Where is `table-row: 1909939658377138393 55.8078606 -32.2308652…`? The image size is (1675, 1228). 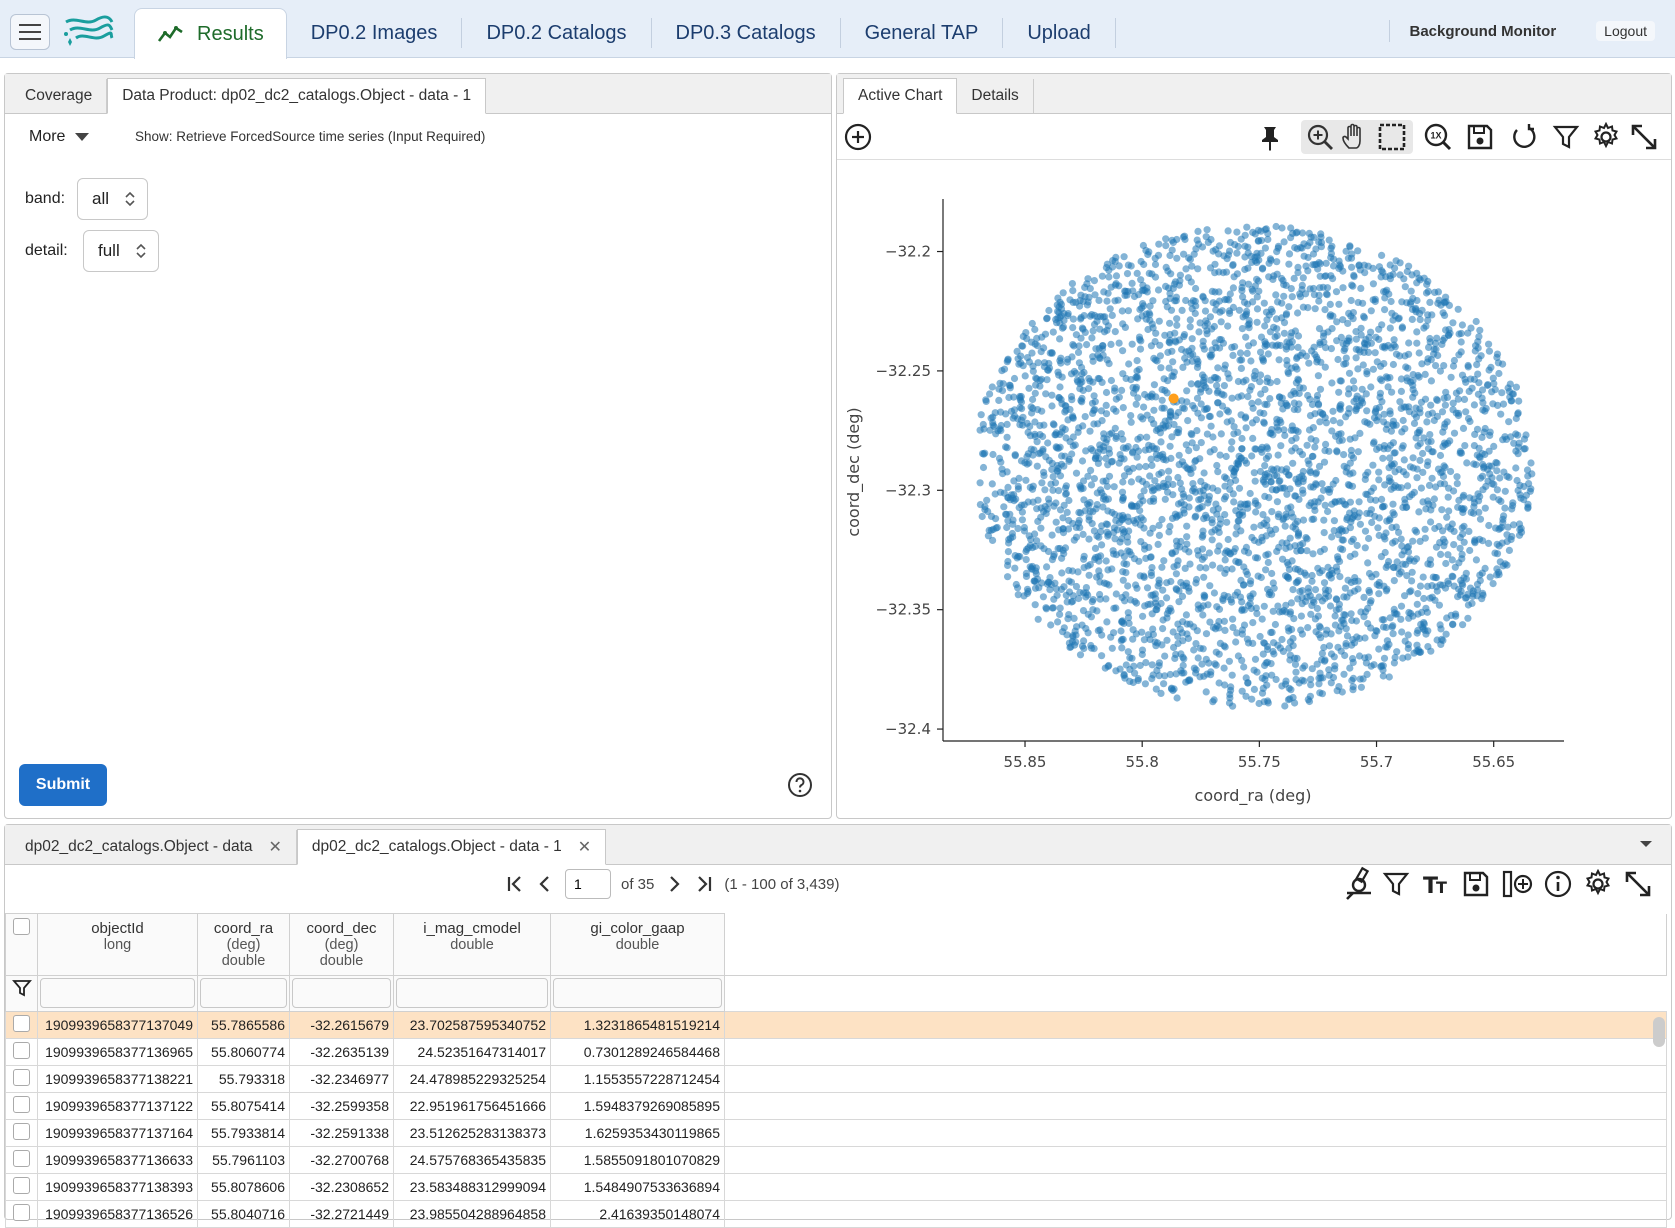 table-row: 1909939658377138393 55.8078606 -32.2308652… is located at coordinates (836, 1187).